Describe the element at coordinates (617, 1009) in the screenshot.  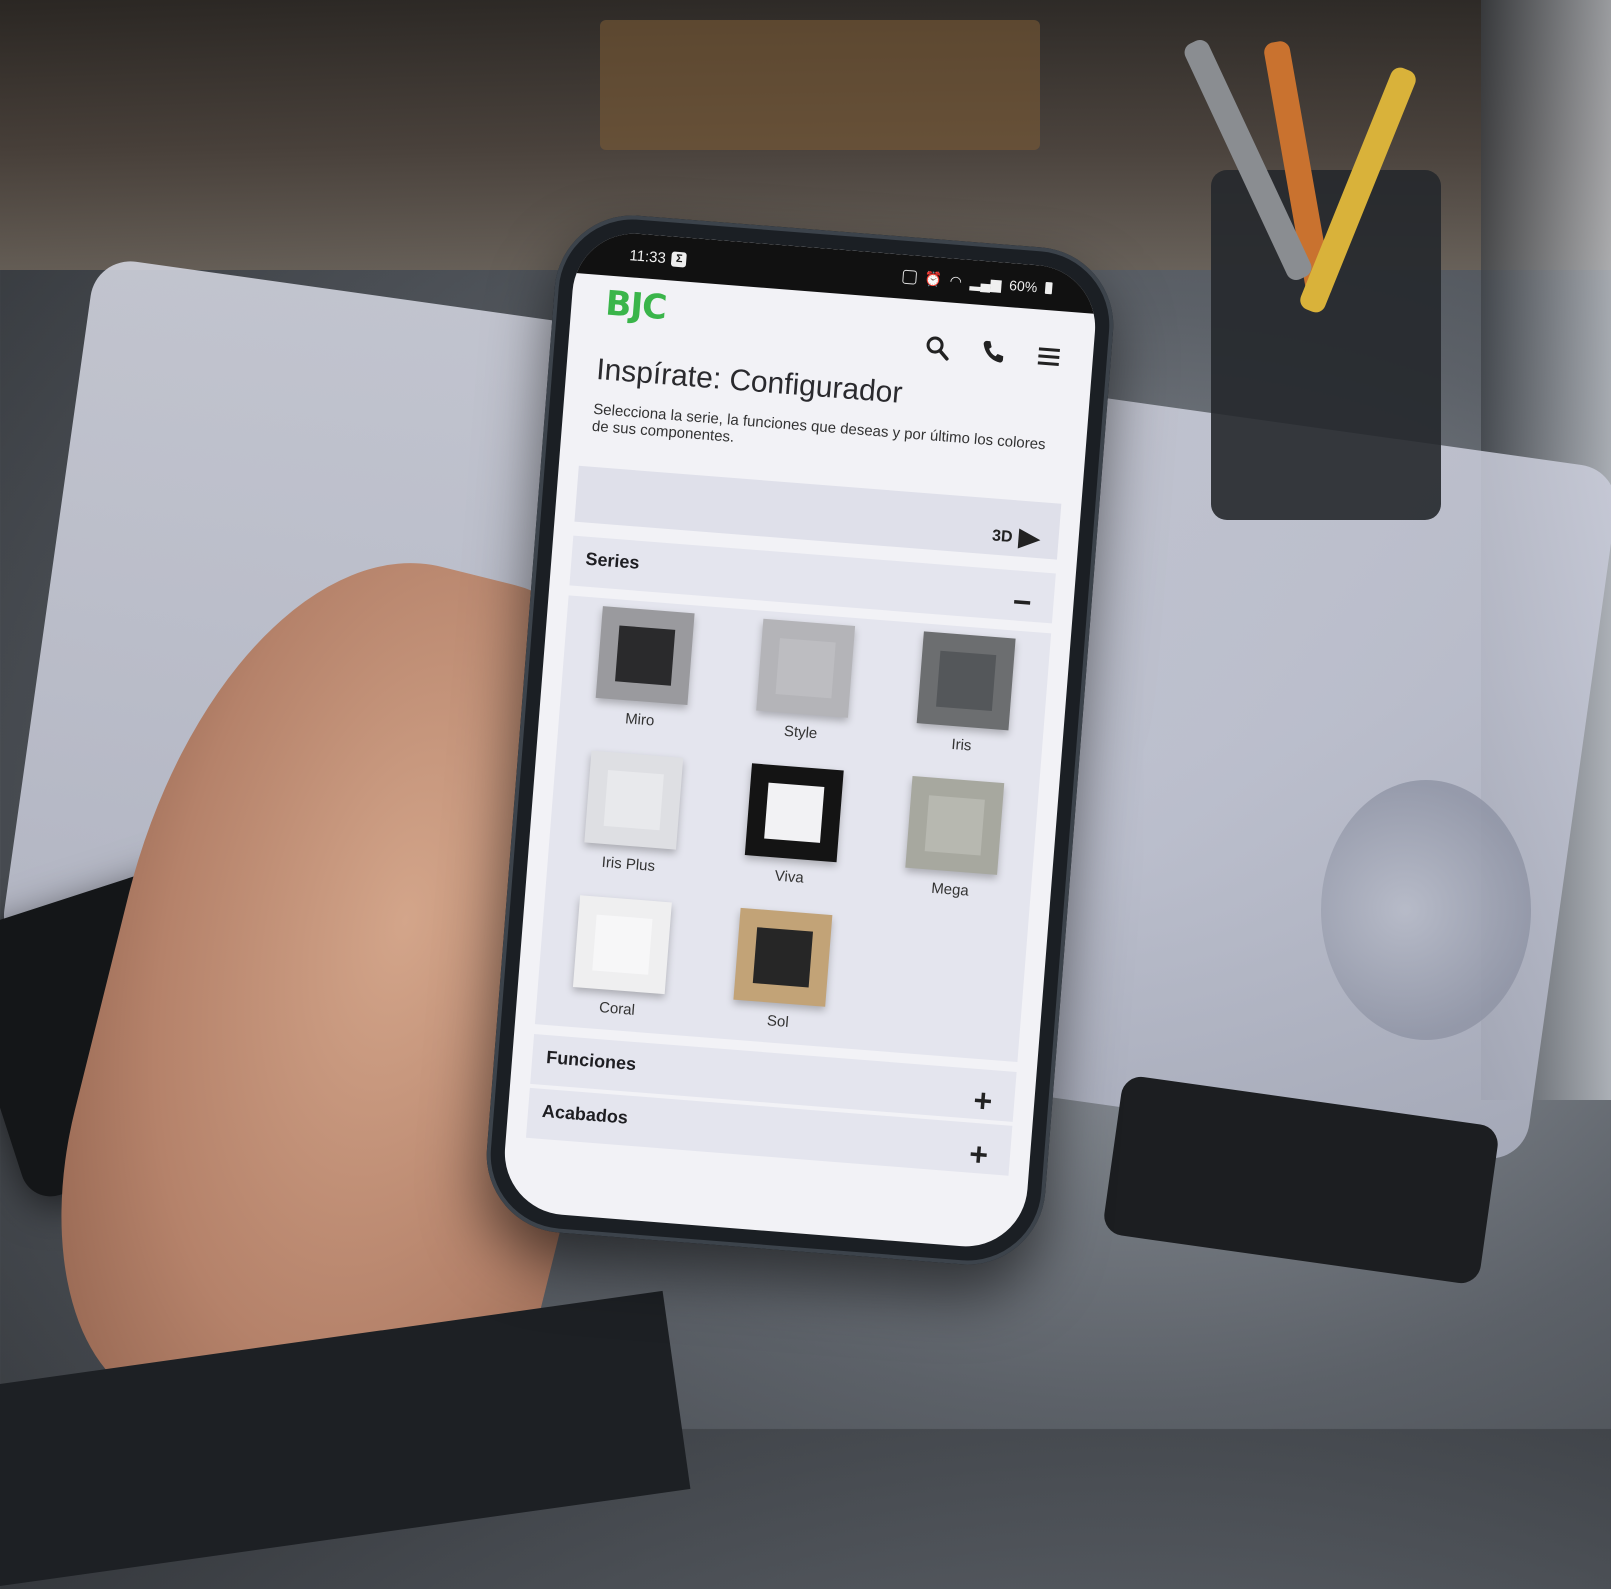
I see `series-tile-label: Coral` at that location.